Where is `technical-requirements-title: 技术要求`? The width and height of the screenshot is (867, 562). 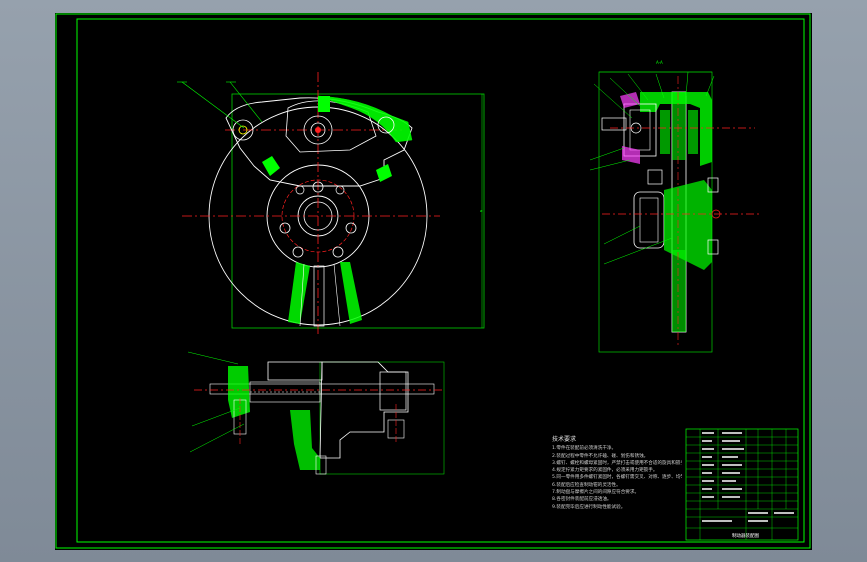 technical-requirements-title: 技术要求 is located at coordinates (564, 439).